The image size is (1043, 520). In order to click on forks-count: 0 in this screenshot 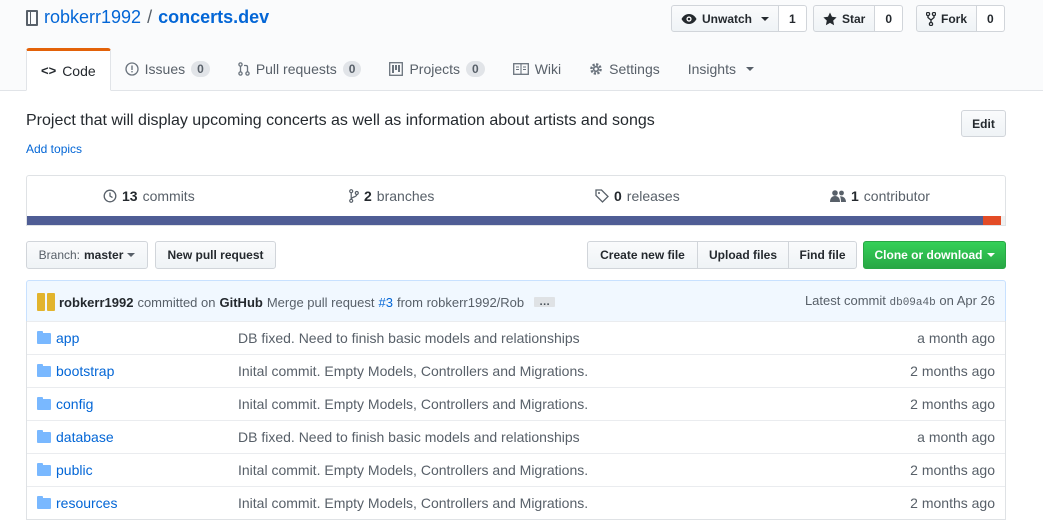, I will do `click(991, 18)`.